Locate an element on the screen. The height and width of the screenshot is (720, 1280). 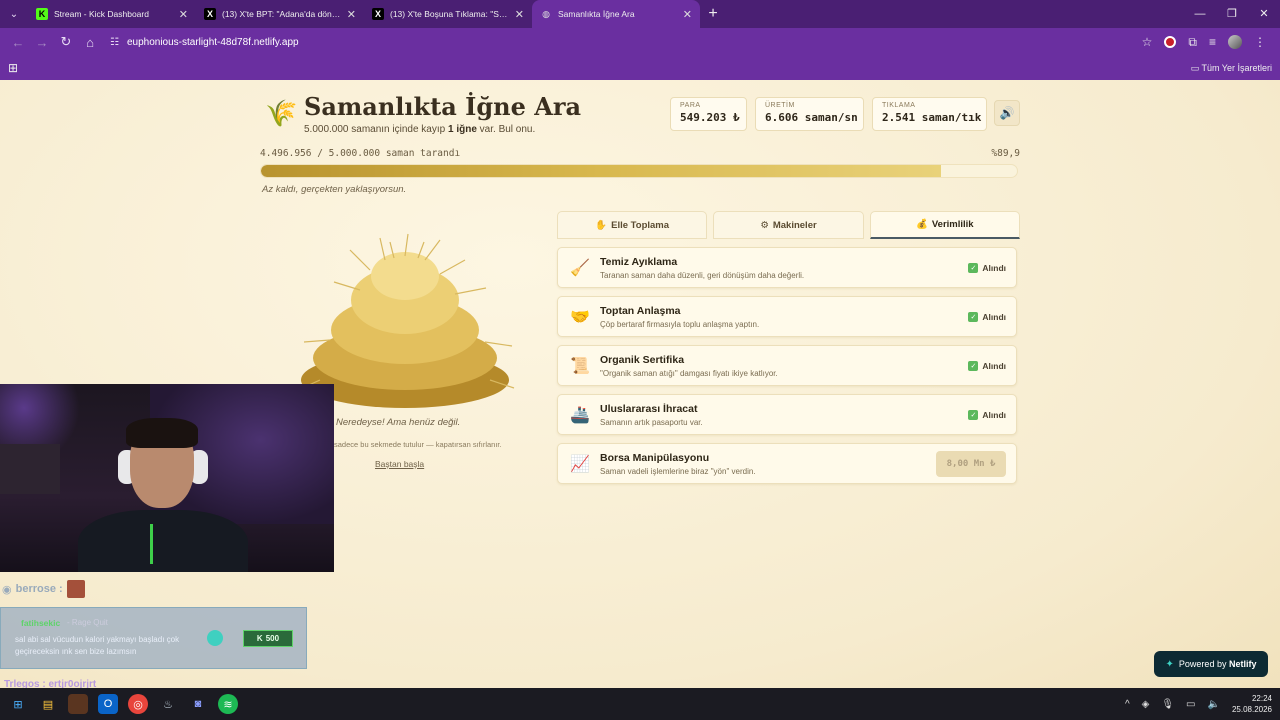
profile-avatar is located at coordinates (1235, 42).